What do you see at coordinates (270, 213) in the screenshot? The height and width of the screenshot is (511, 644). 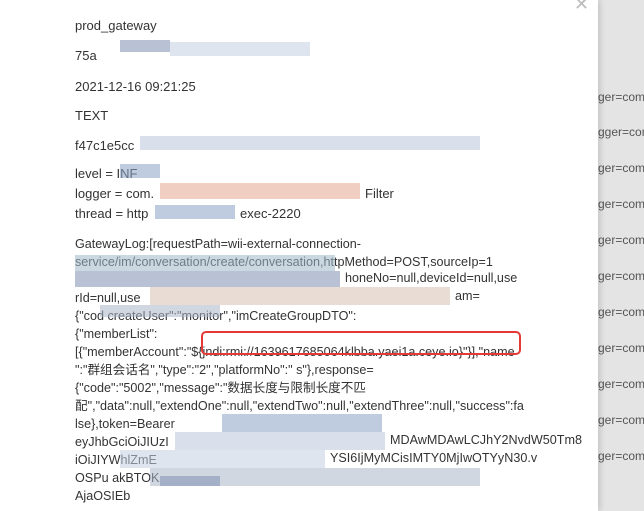 I see `log-thread-tail: exec-2220` at bounding box center [270, 213].